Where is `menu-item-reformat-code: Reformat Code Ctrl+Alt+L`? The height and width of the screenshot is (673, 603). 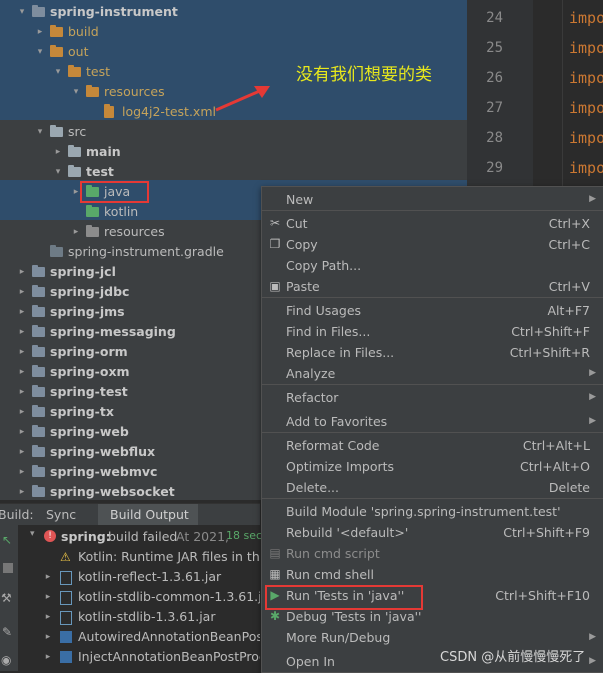 menu-item-reformat-code: Reformat Code Ctrl+Alt+L is located at coordinates (432, 445).